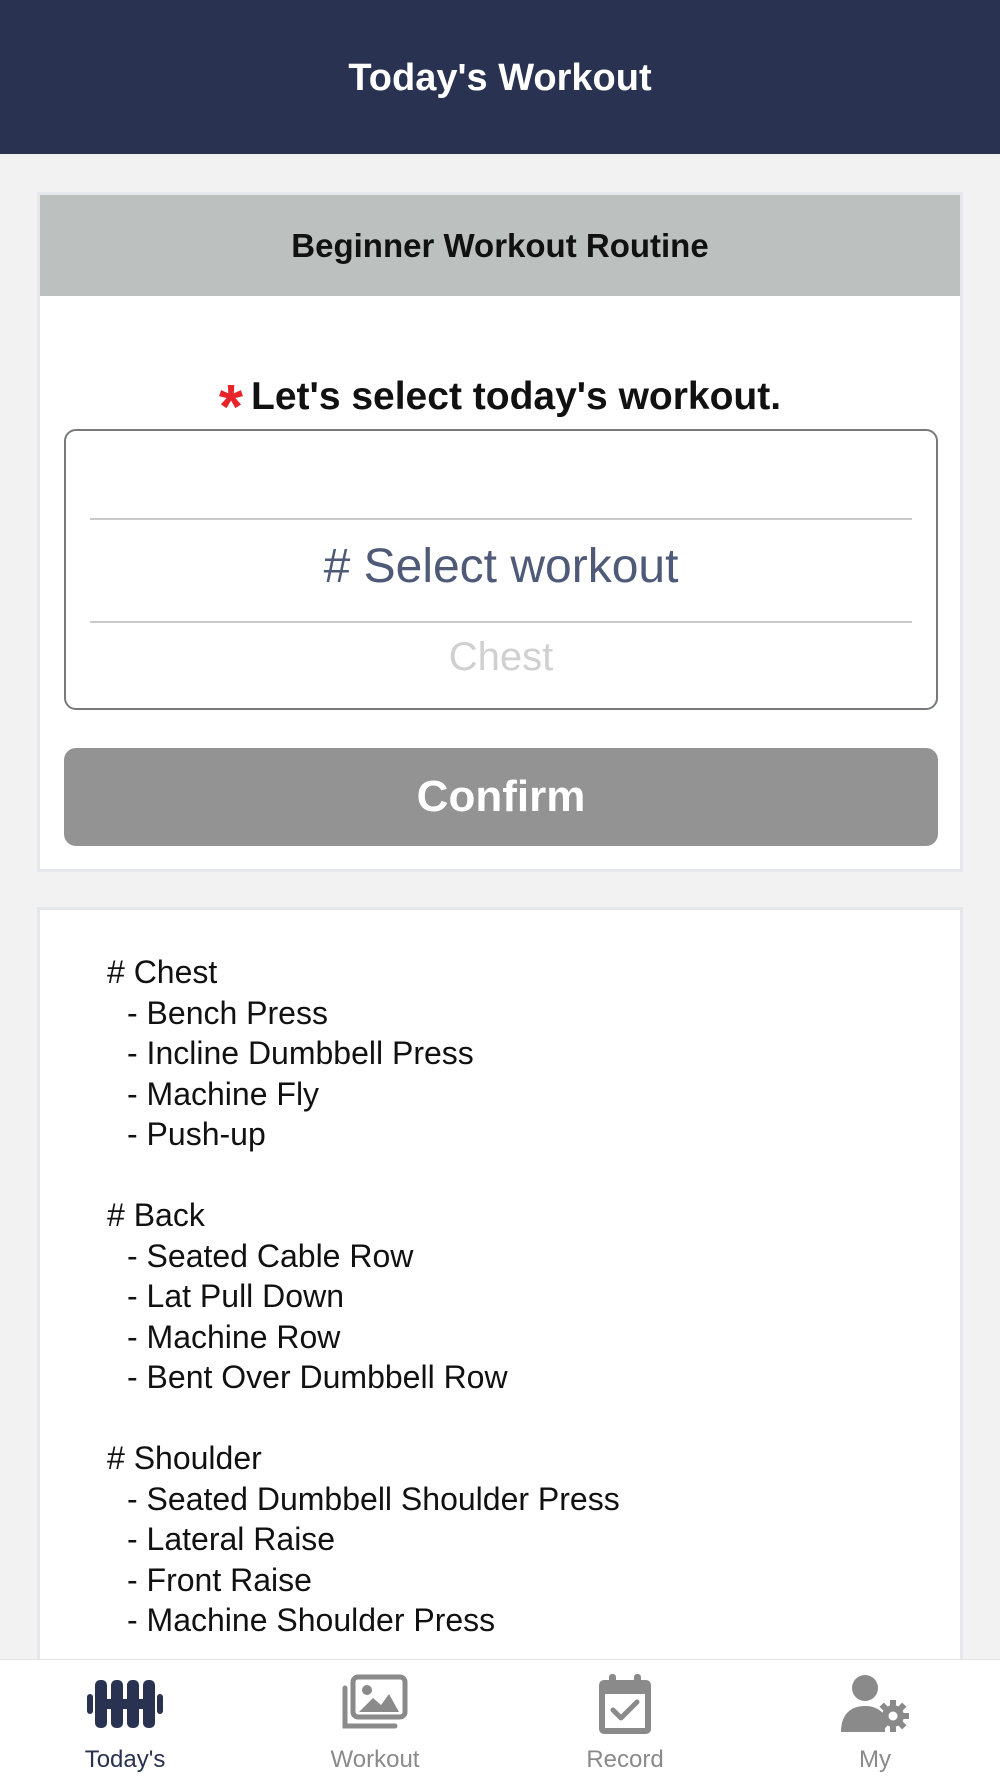 This screenshot has width=1000, height=1778. I want to click on app-header: Today's Workout, so click(500, 77).